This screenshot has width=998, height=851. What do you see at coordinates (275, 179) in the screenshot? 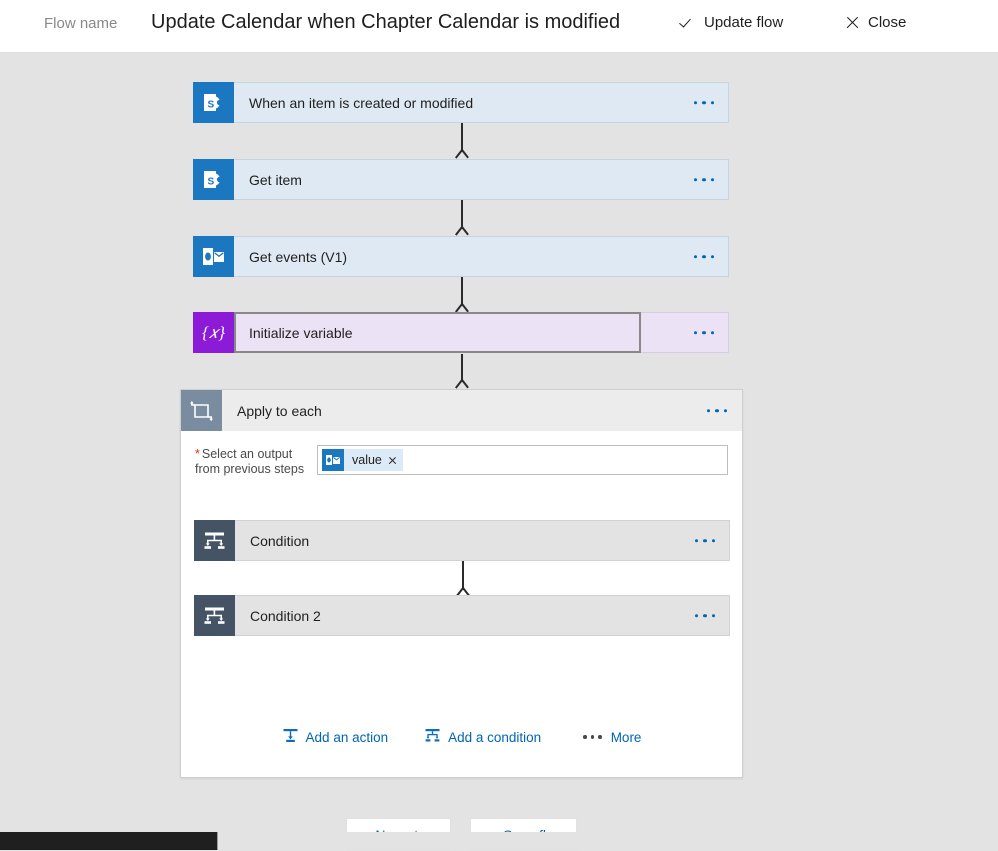
I see `flow-step-title: Get item` at bounding box center [275, 179].